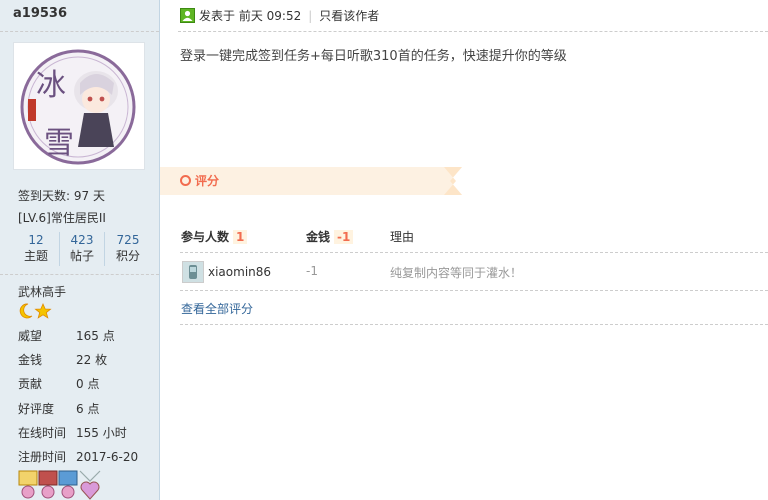  Describe the element at coordinates (30, 360) in the screenshot. I see `info-money-key: 金钱` at that location.